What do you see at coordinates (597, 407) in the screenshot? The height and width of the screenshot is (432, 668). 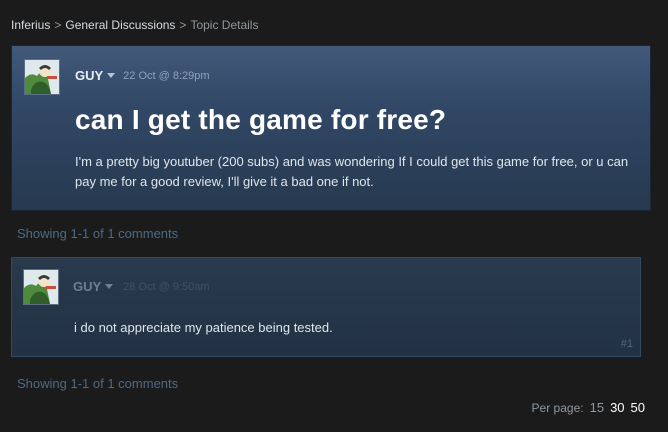 I see `per-page-option-15: 15` at bounding box center [597, 407].